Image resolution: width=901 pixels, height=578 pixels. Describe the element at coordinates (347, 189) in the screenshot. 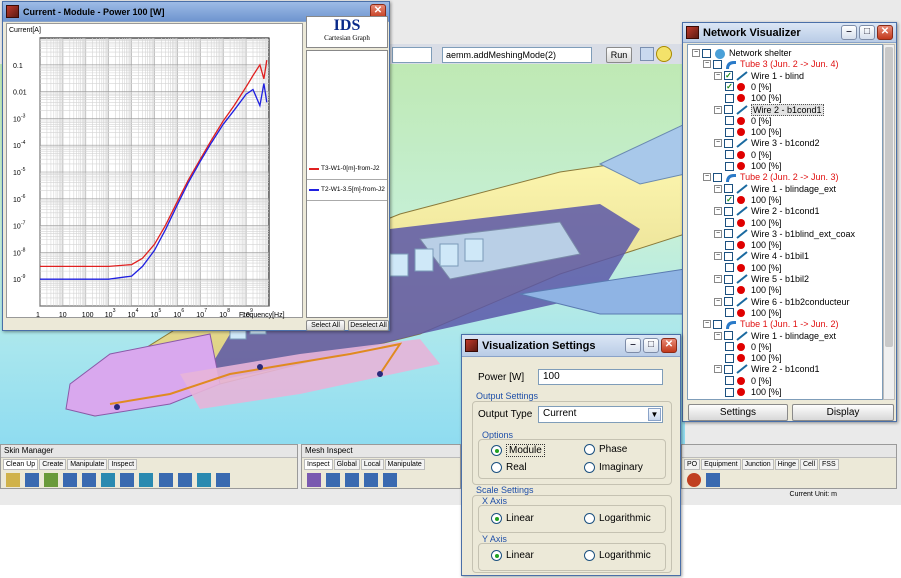

I see `legend-item: T2-W1-3.5[m]-from-J2` at that location.